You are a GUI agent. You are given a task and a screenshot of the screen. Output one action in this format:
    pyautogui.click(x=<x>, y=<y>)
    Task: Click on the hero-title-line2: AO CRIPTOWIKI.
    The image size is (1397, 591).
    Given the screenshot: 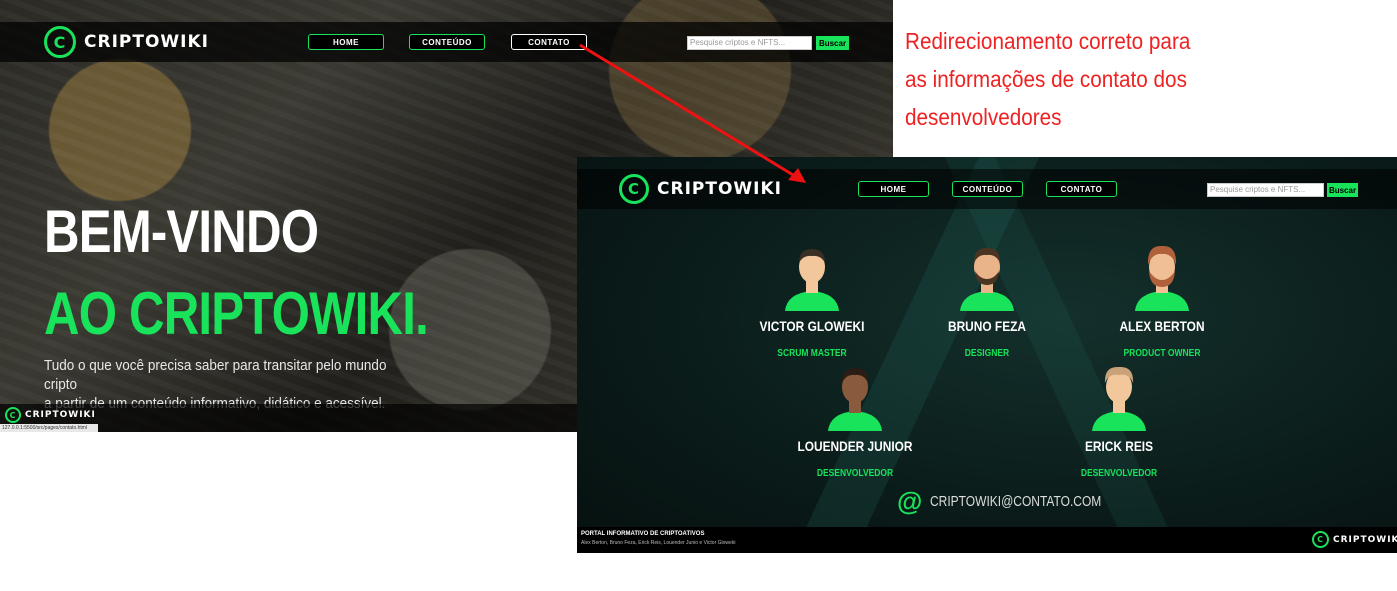 What is the action you would take?
    pyautogui.click(x=236, y=313)
    